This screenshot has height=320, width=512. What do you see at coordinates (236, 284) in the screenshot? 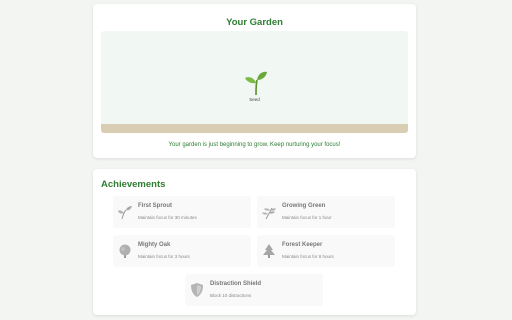
I see `achievement-name: Distraction Shield` at bounding box center [236, 284].